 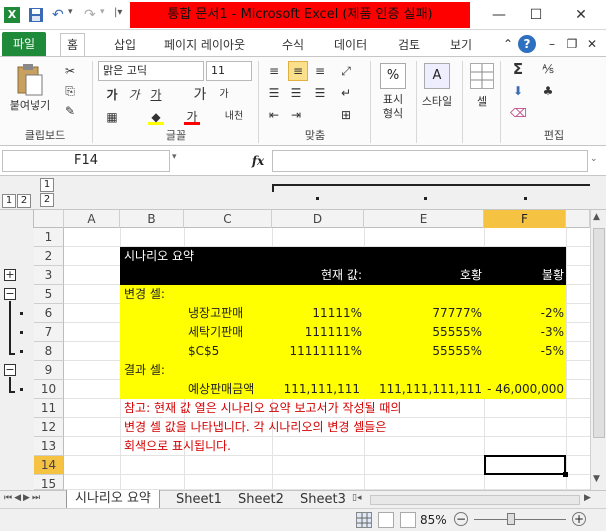 I want to click on row-header: 1, so click(x=49, y=237).